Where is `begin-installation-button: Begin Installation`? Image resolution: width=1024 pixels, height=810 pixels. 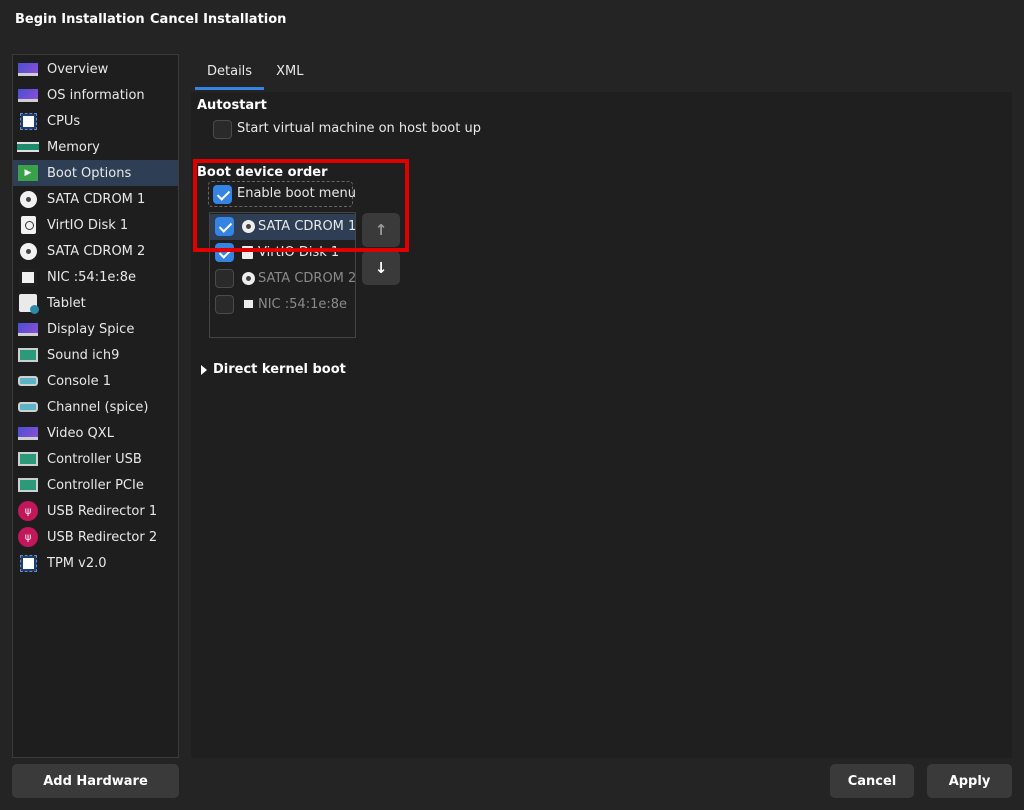 begin-installation-button: Begin Installation is located at coordinates (80, 19).